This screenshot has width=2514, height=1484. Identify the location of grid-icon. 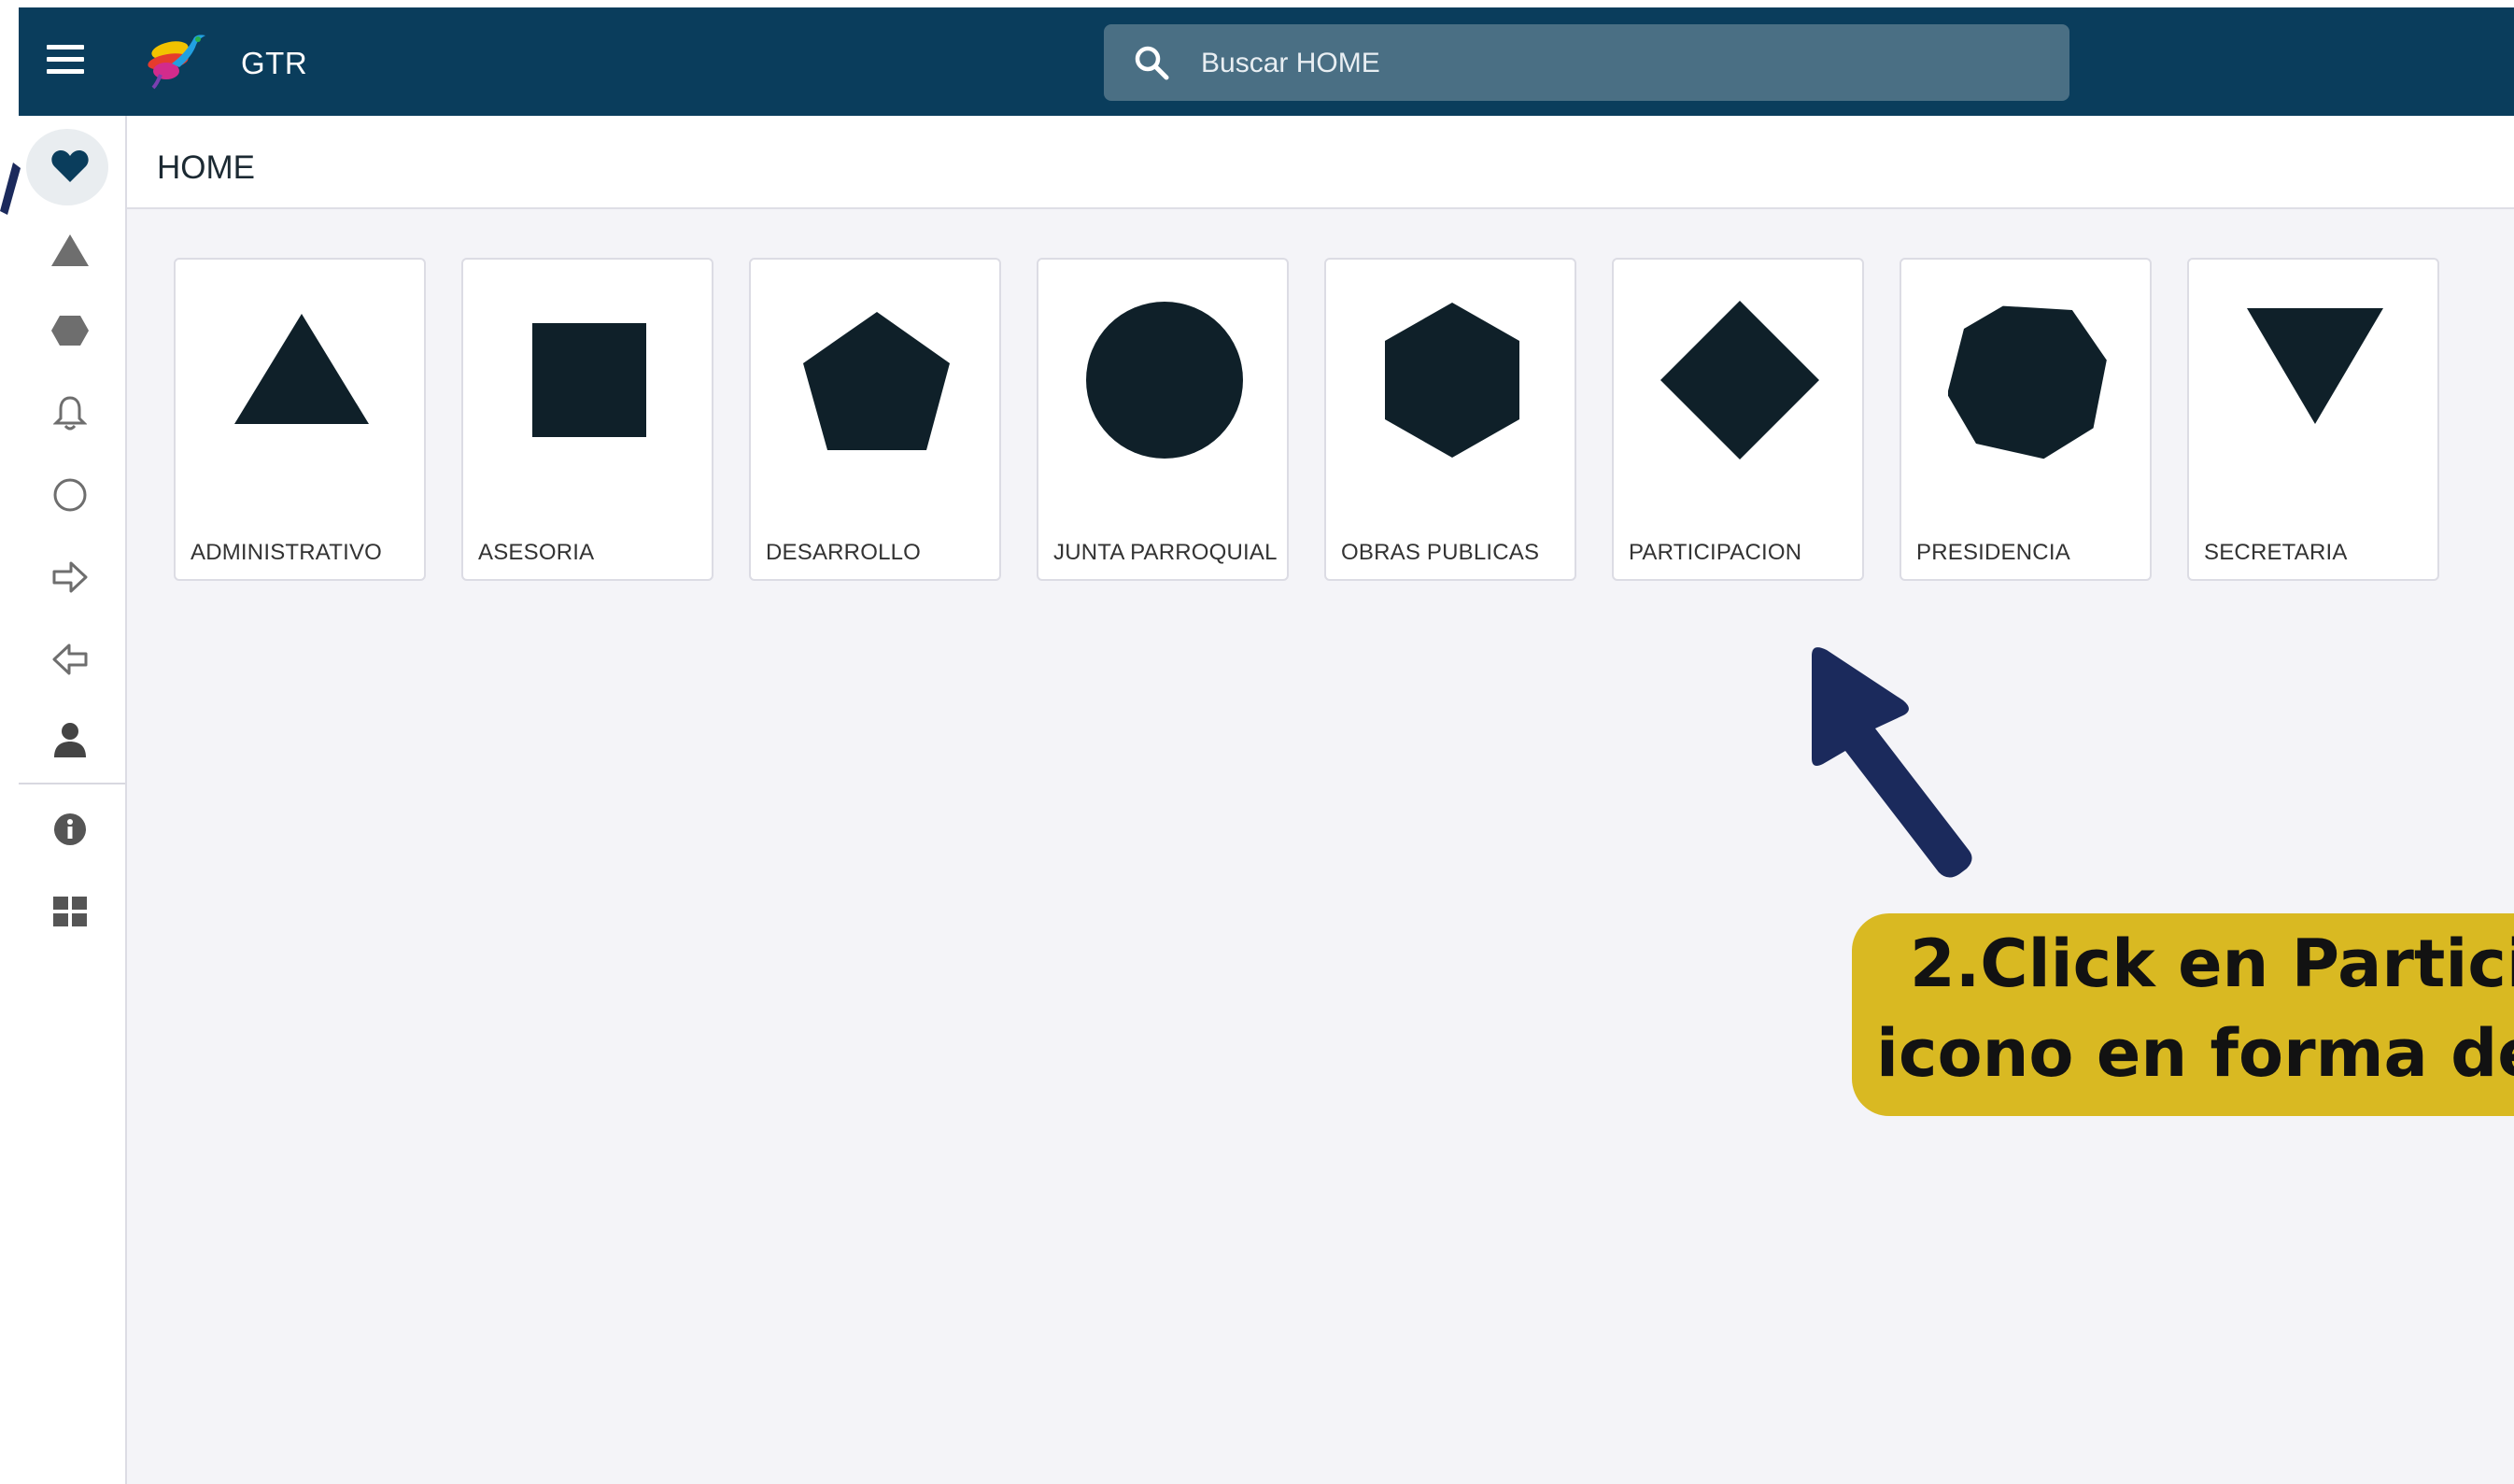
(70, 911).